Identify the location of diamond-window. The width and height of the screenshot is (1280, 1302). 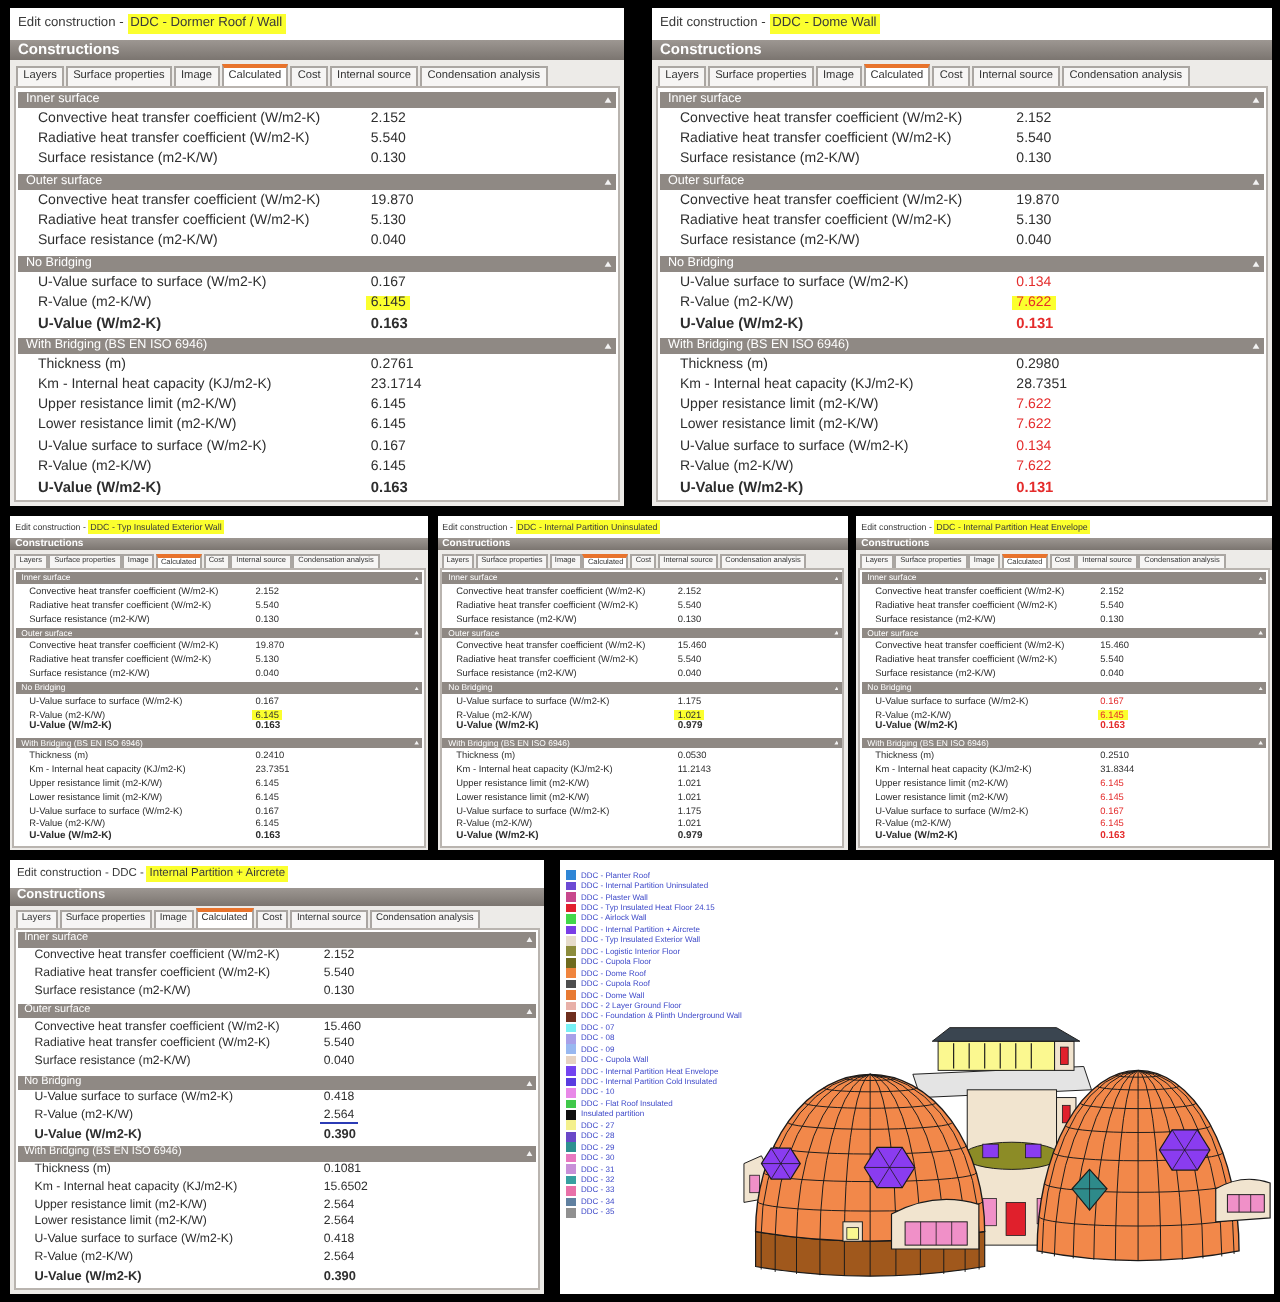
(1089, 1190).